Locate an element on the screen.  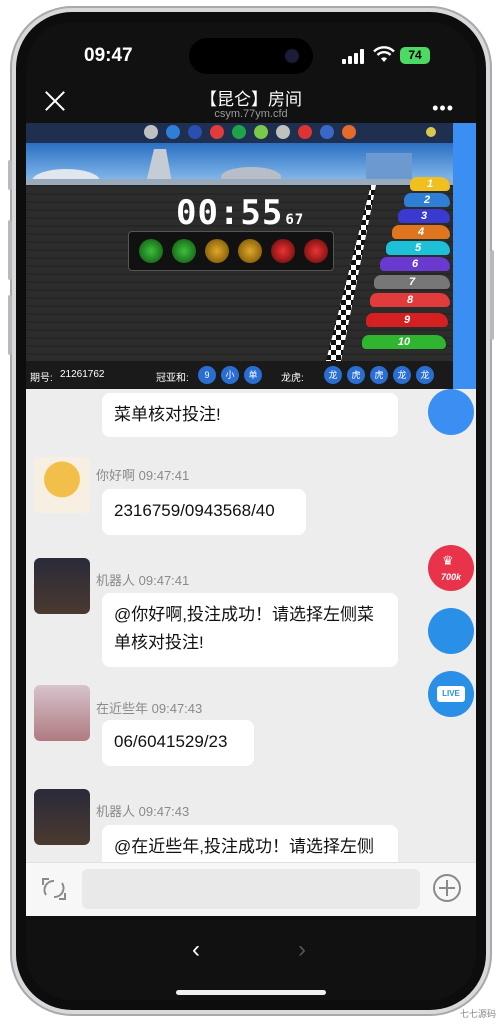
browser-toolbar: ‹ › is located at coordinates (251, 958).